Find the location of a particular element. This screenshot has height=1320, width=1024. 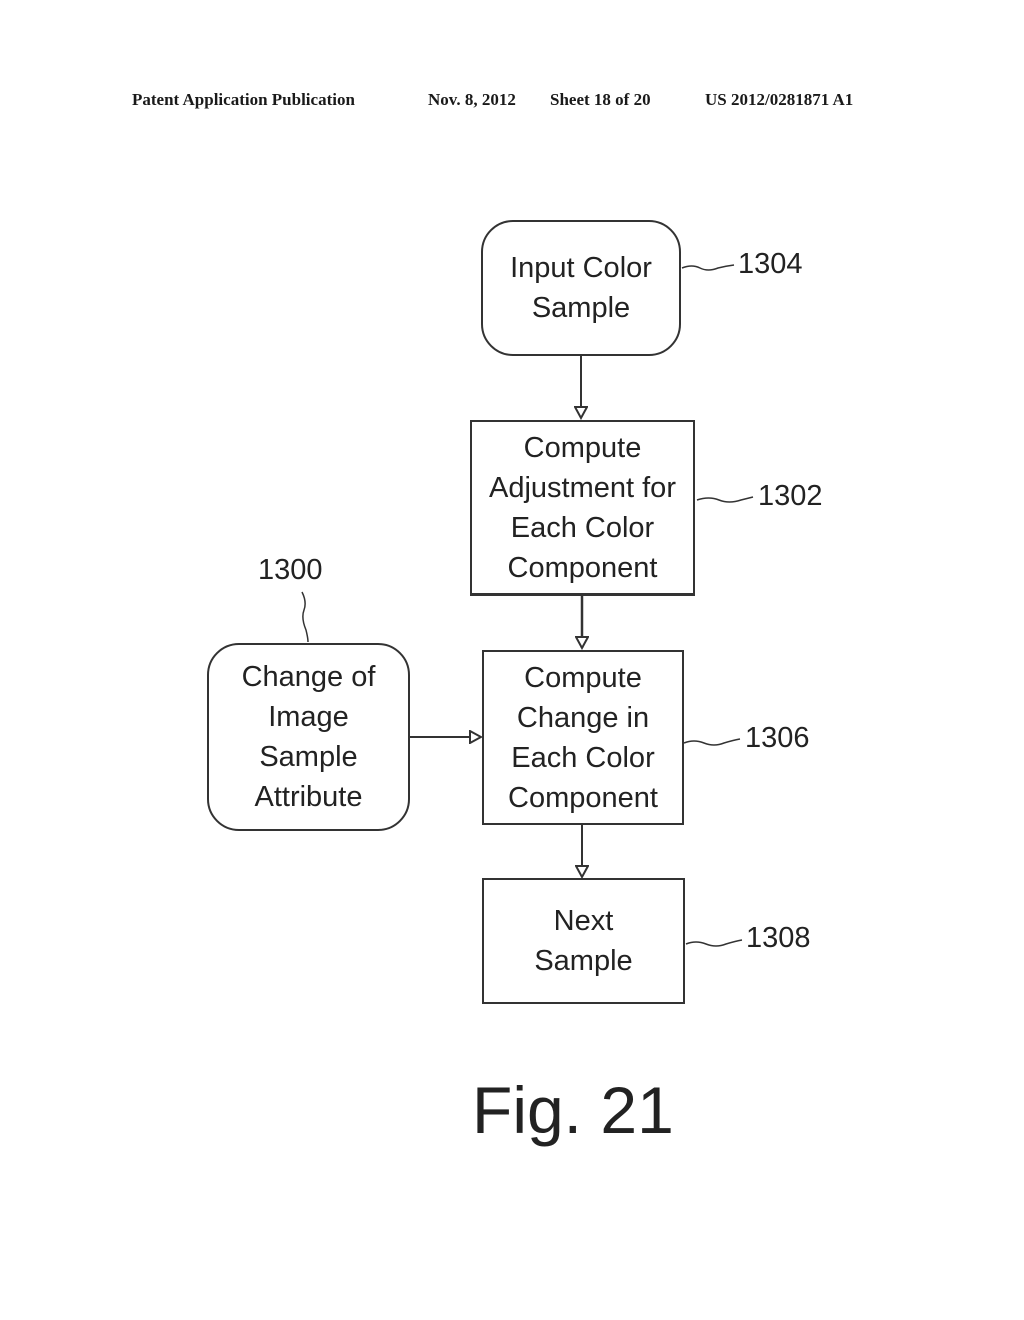

ref-label-1304: 1304 is located at coordinates (770, 264).